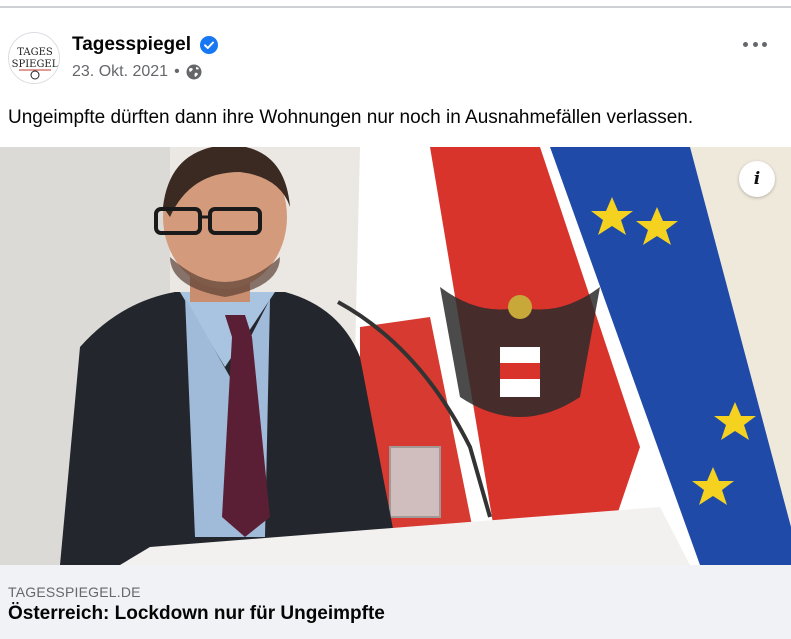 This screenshot has height=639, width=791. Describe the element at coordinates (194, 72) in the screenshot. I see `globe-icon` at that location.